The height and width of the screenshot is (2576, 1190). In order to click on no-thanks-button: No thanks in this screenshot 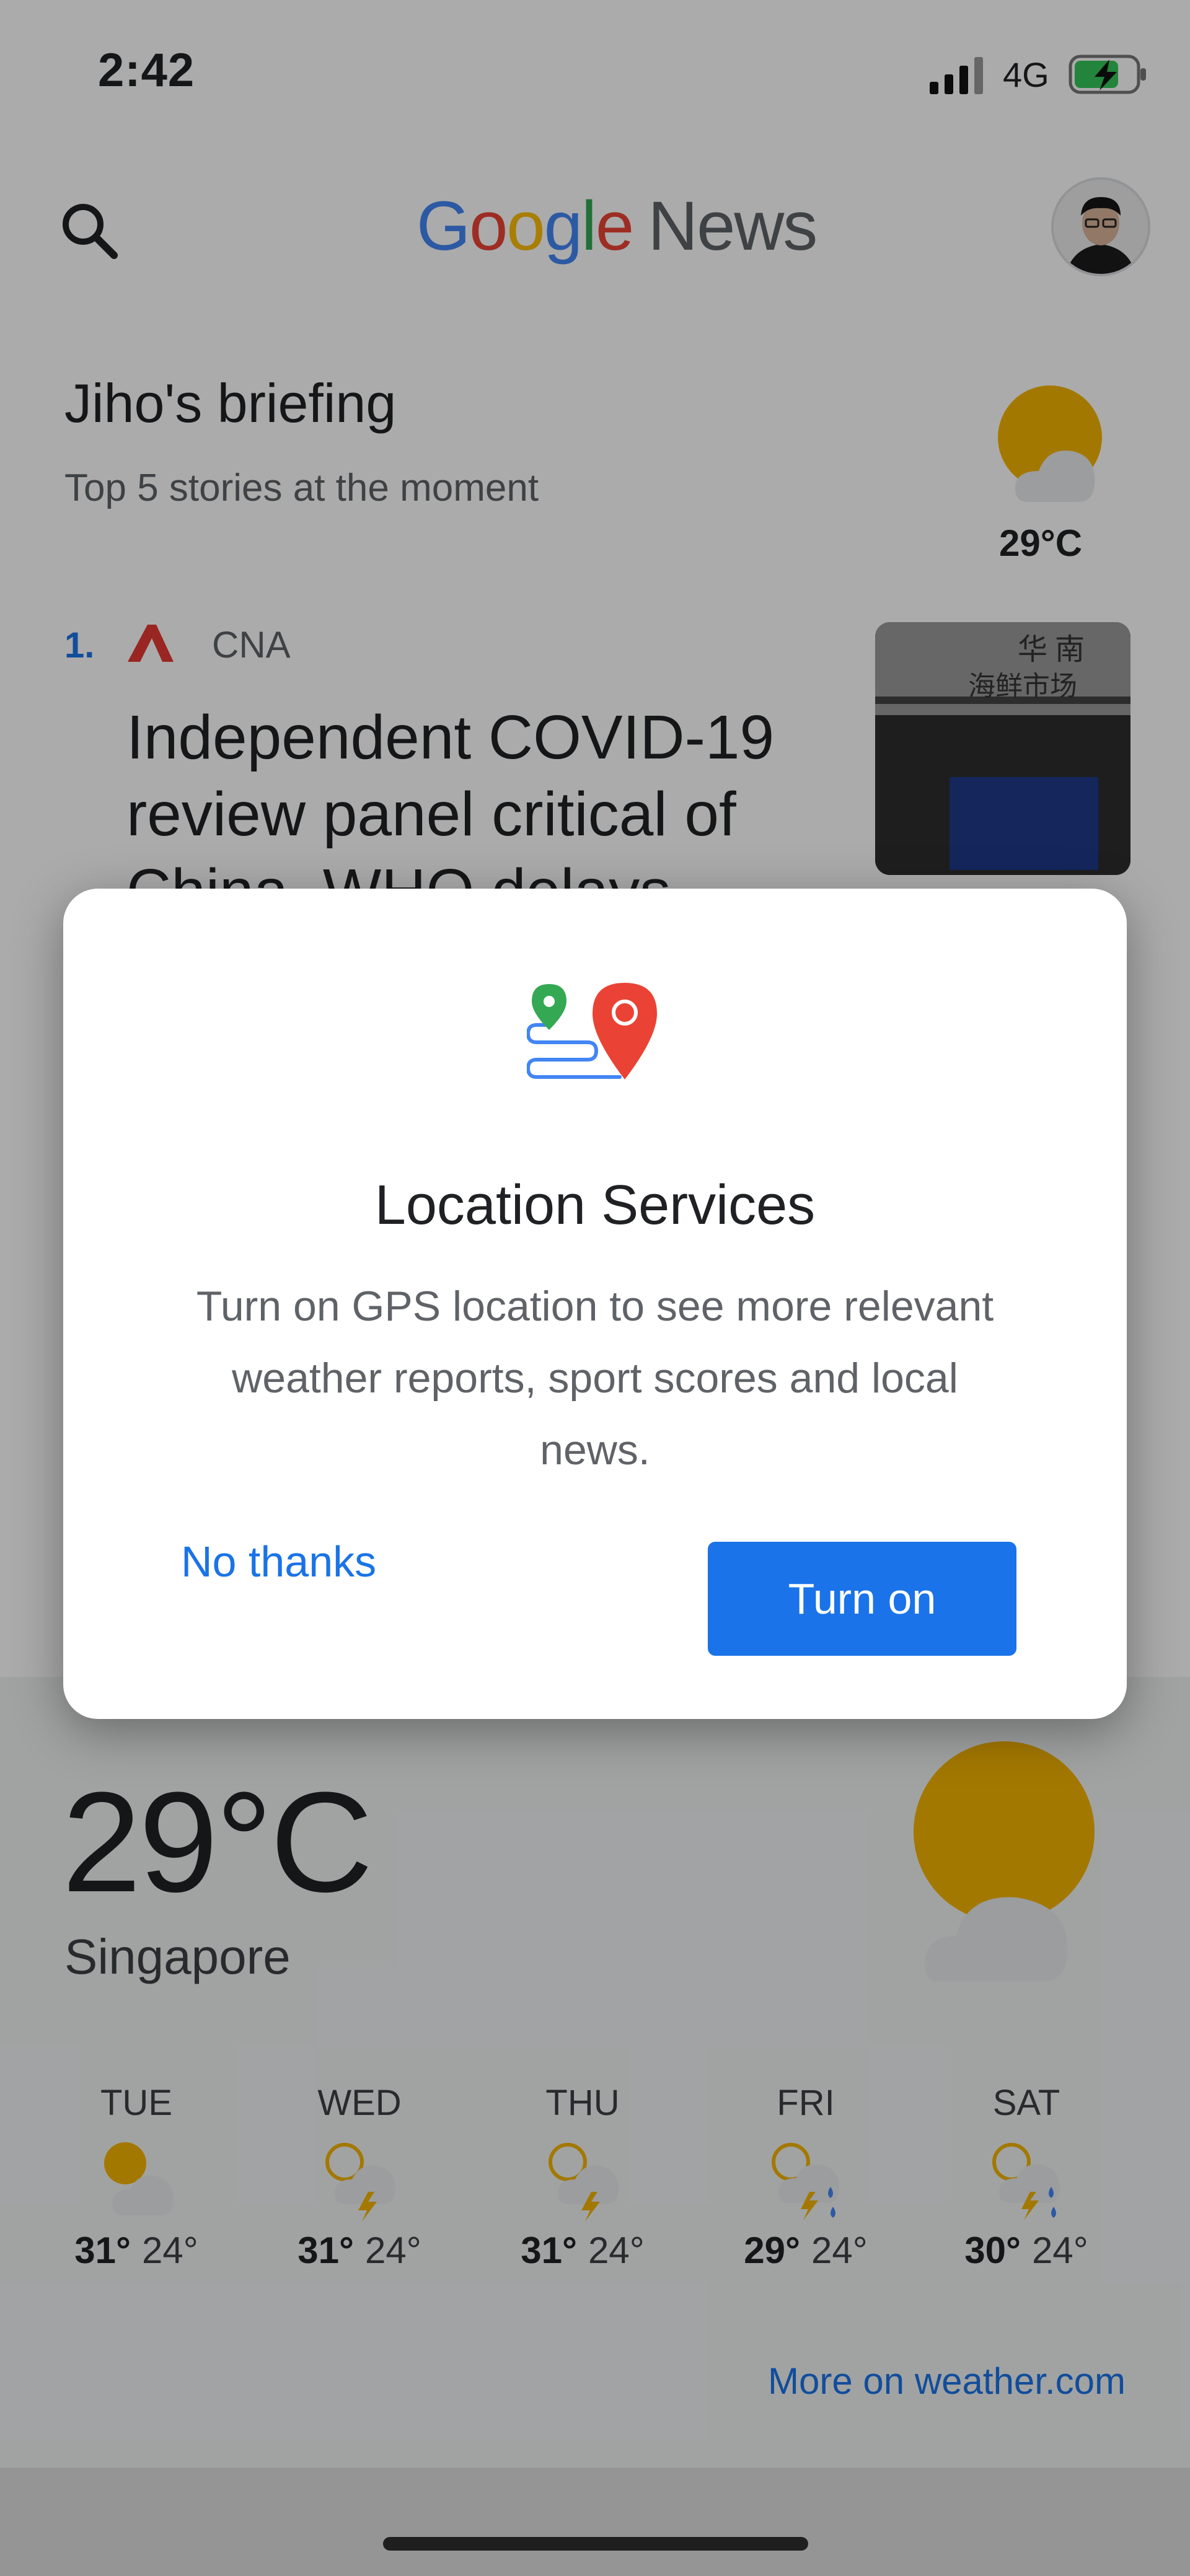, I will do `click(278, 1562)`.